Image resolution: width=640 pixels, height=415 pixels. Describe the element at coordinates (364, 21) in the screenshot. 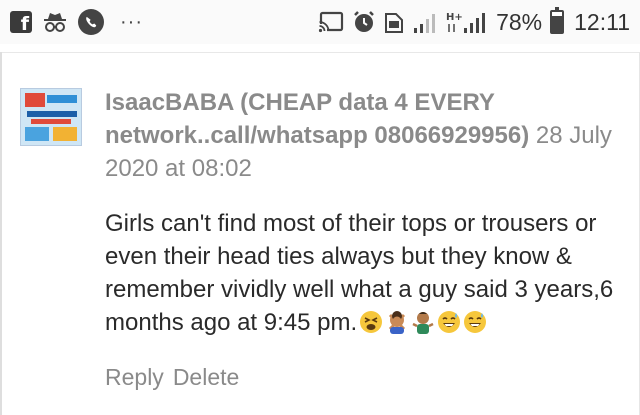

I see `alarm-icon` at that location.